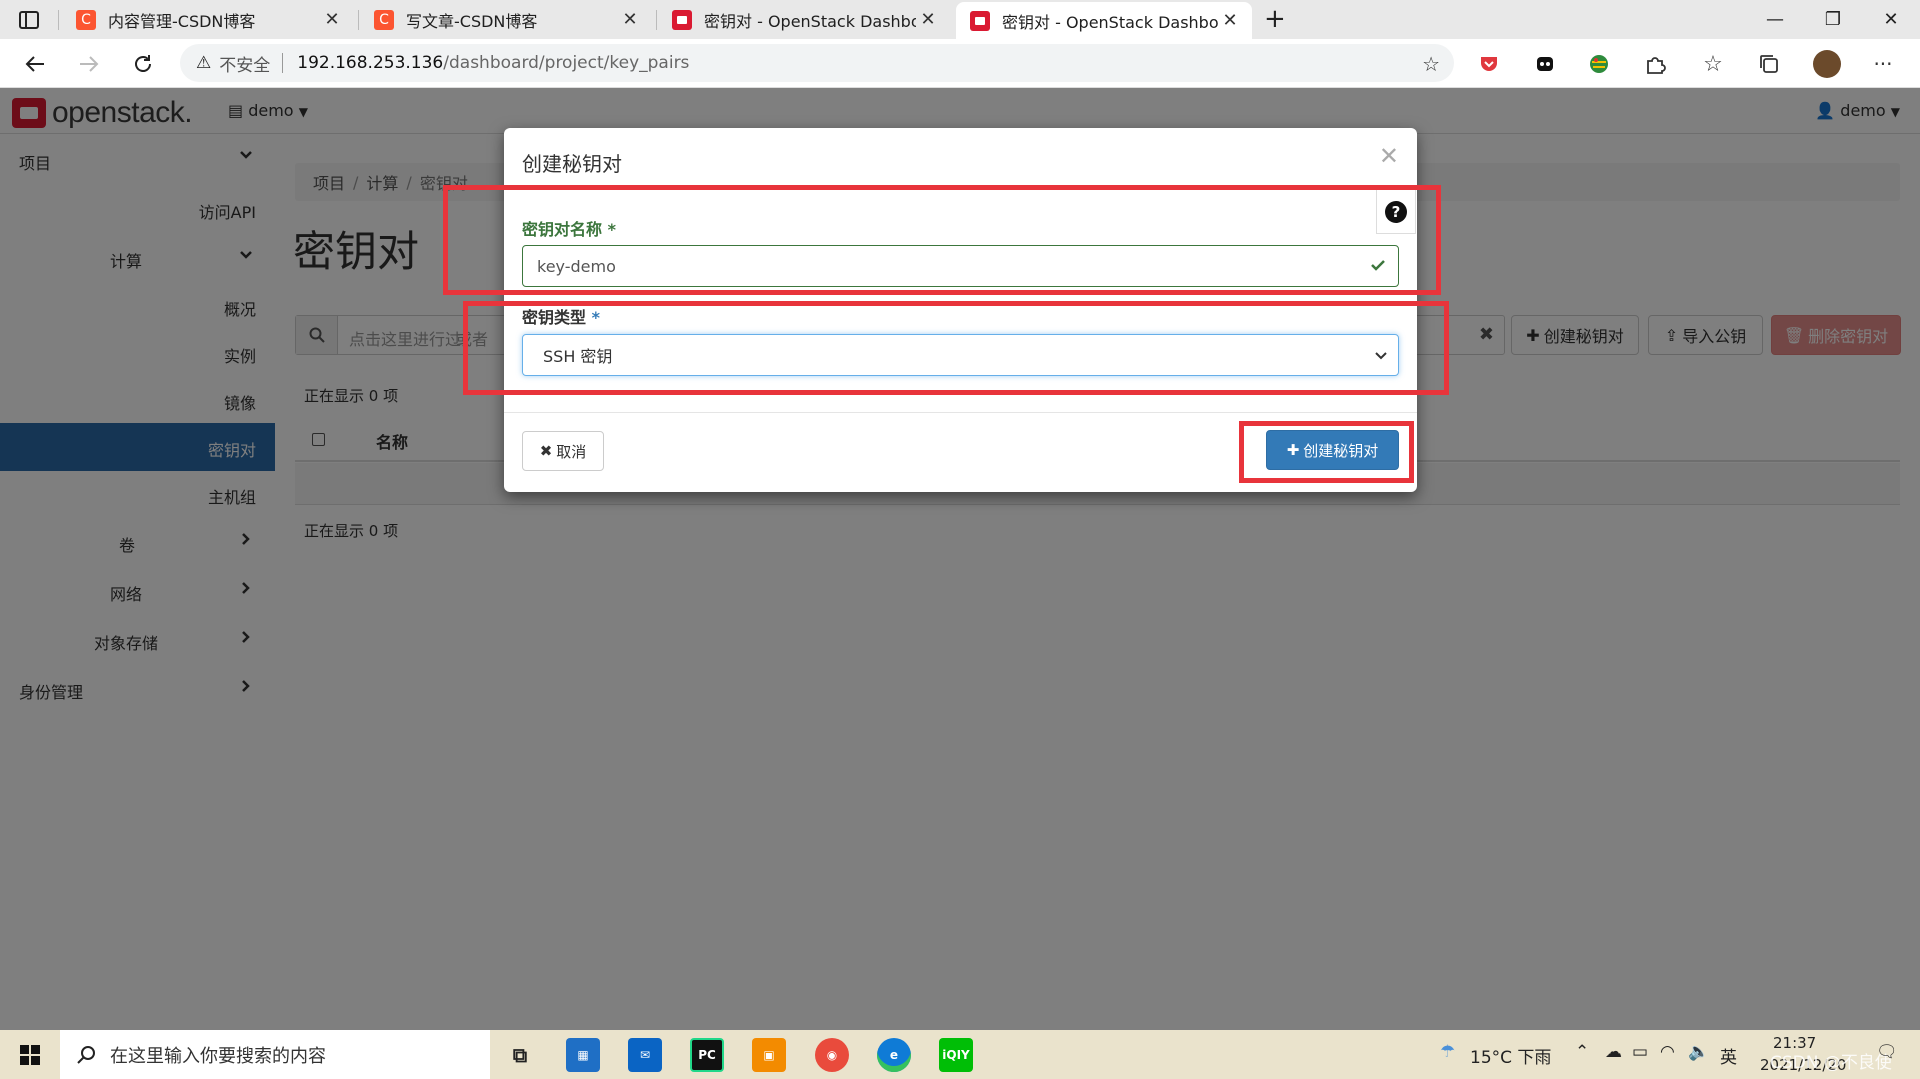 Image resolution: width=1920 pixels, height=1079 pixels. What do you see at coordinates (1891, 19) in the screenshot?
I see `window-close-icon: ✕` at bounding box center [1891, 19].